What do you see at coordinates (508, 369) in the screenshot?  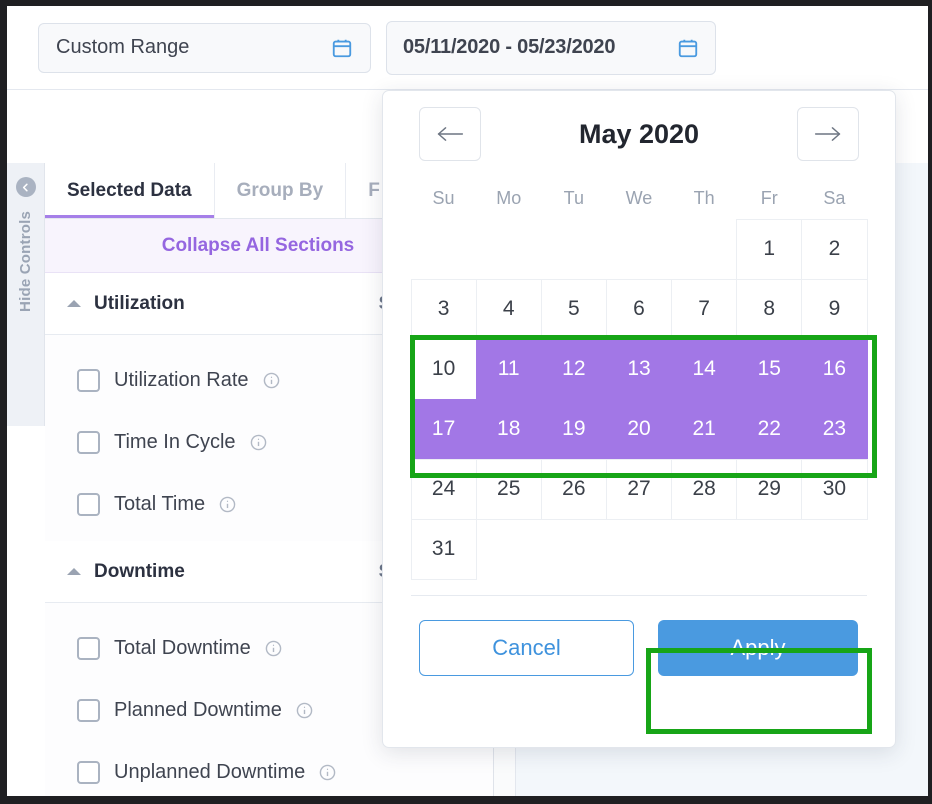 I see `calendar-day-11: 11` at bounding box center [508, 369].